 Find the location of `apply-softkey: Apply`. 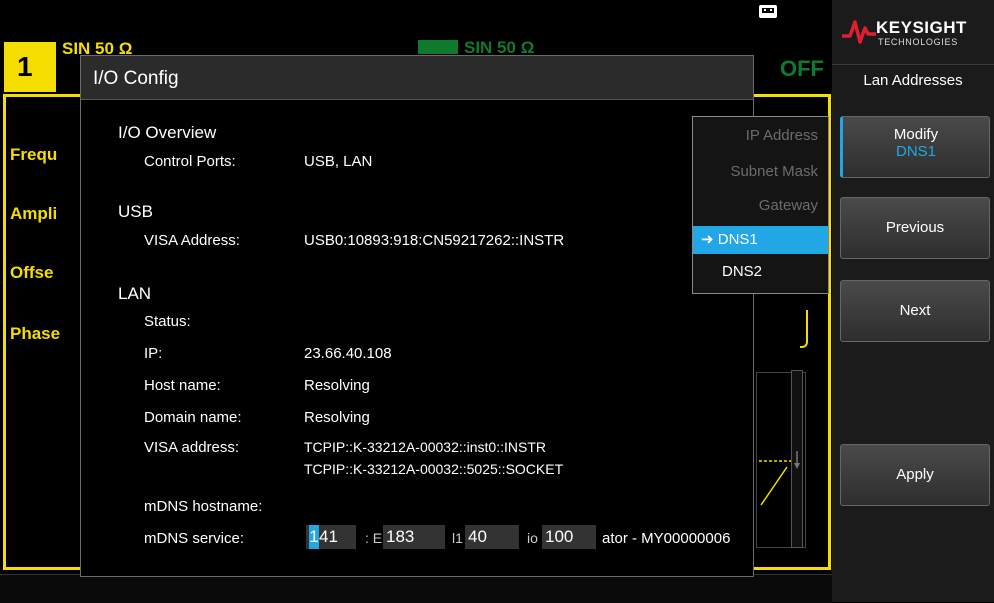

apply-softkey: Apply is located at coordinates (915, 475).